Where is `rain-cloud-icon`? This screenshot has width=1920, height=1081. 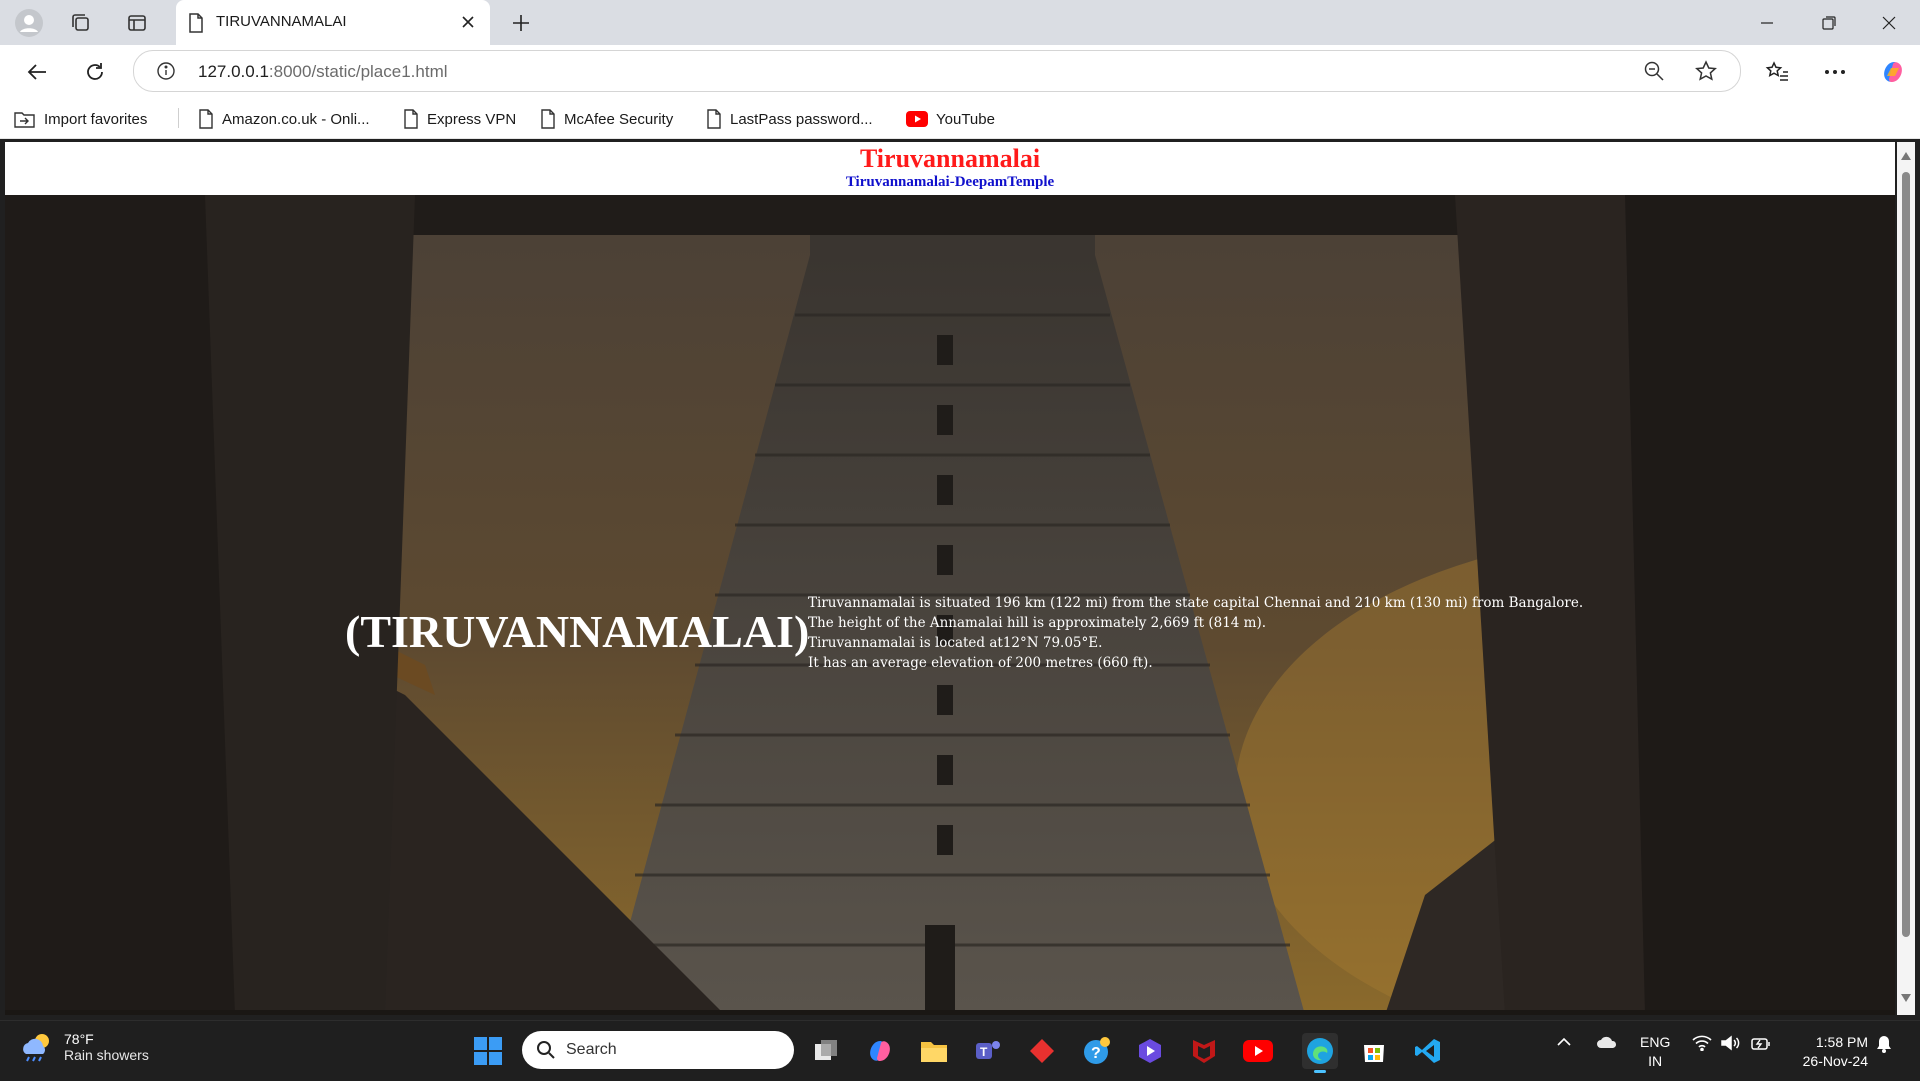
rain-cloud-icon is located at coordinates (36, 1048).